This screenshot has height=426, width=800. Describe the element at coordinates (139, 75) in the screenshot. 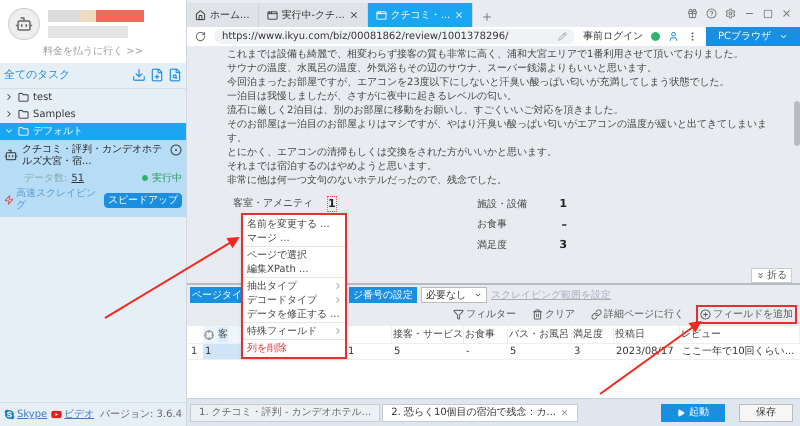

I see `import-icon` at that location.